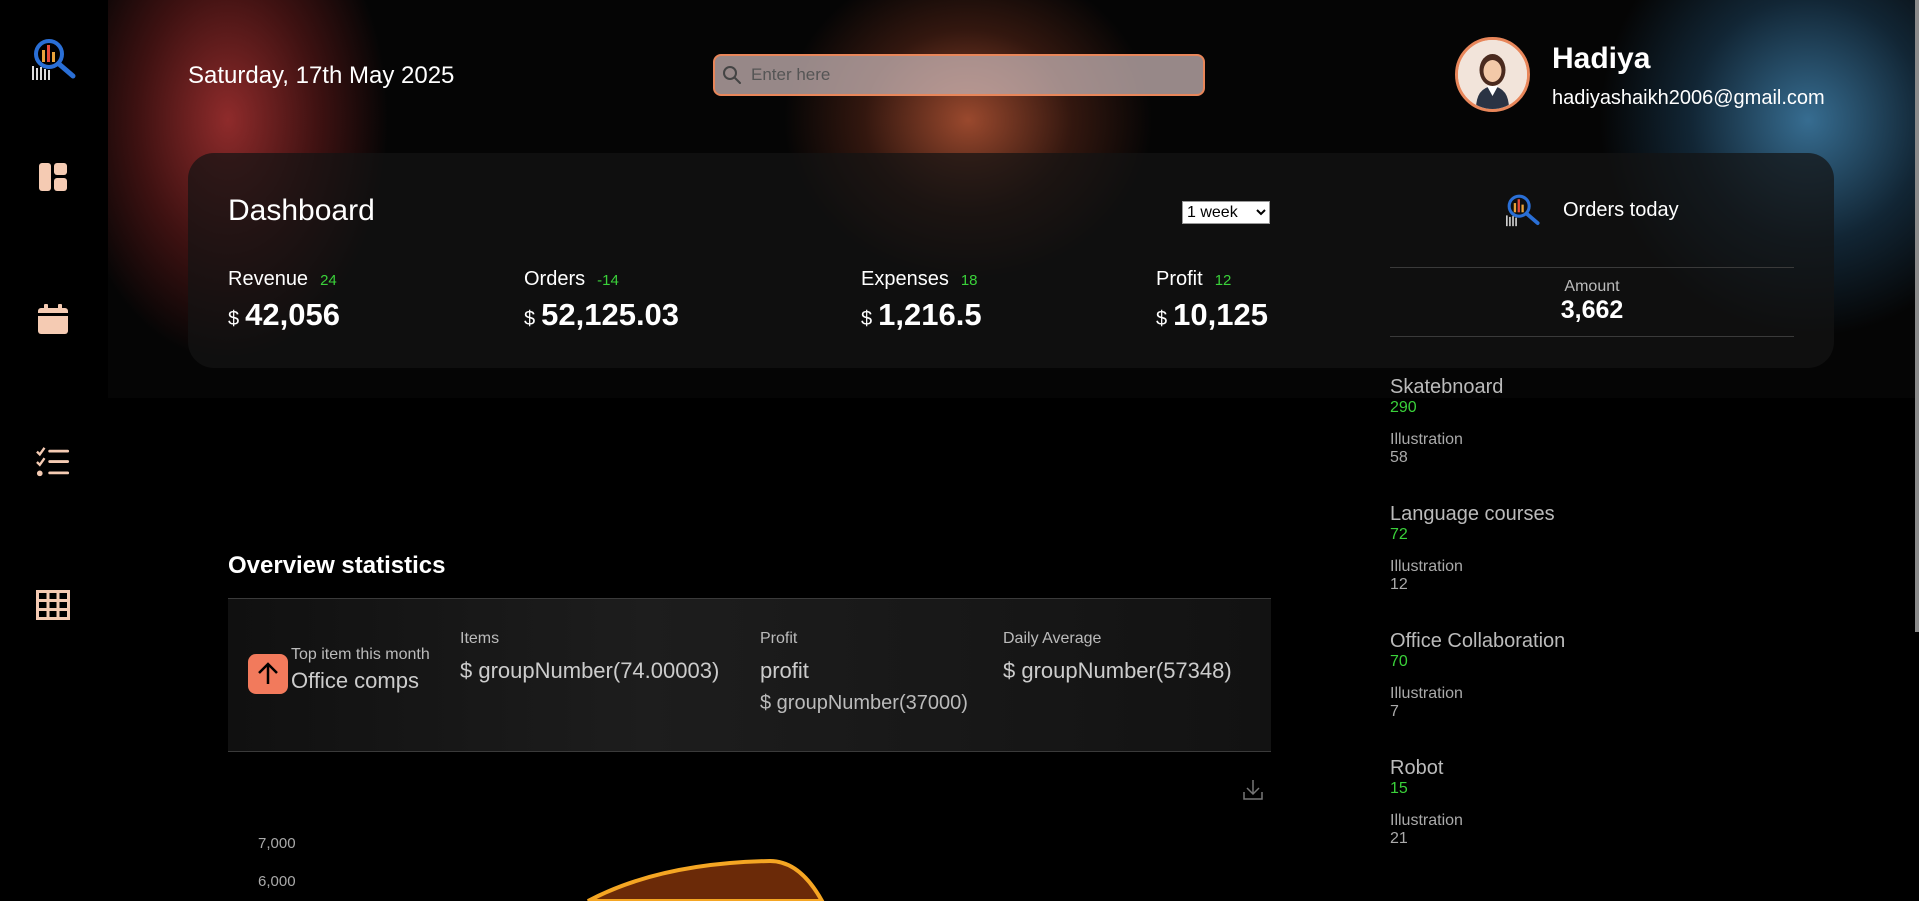  What do you see at coordinates (1688, 98) in the screenshot?
I see `user-email: hadiyashaikh2006@gmail.com` at bounding box center [1688, 98].